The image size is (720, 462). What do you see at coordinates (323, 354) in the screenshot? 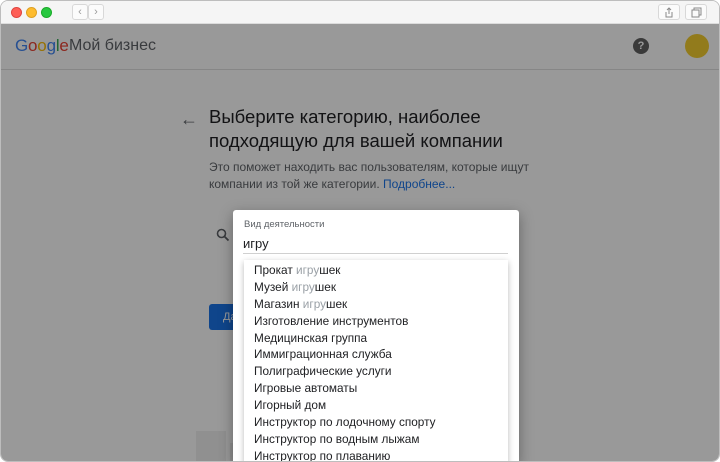
I see `suggestion-text-before: Иммиграционная служба` at bounding box center [323, 354].